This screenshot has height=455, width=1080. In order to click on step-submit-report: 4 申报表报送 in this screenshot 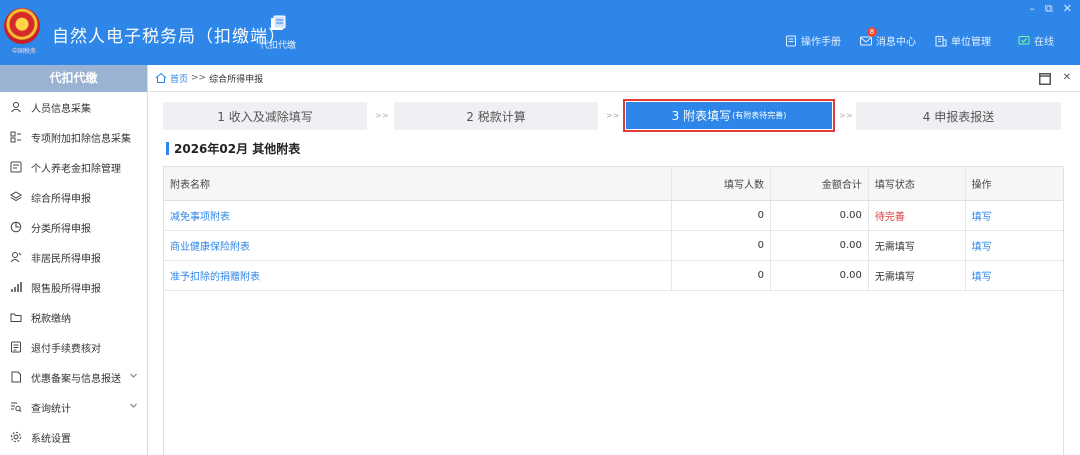, I will do `click(958, 116)`.